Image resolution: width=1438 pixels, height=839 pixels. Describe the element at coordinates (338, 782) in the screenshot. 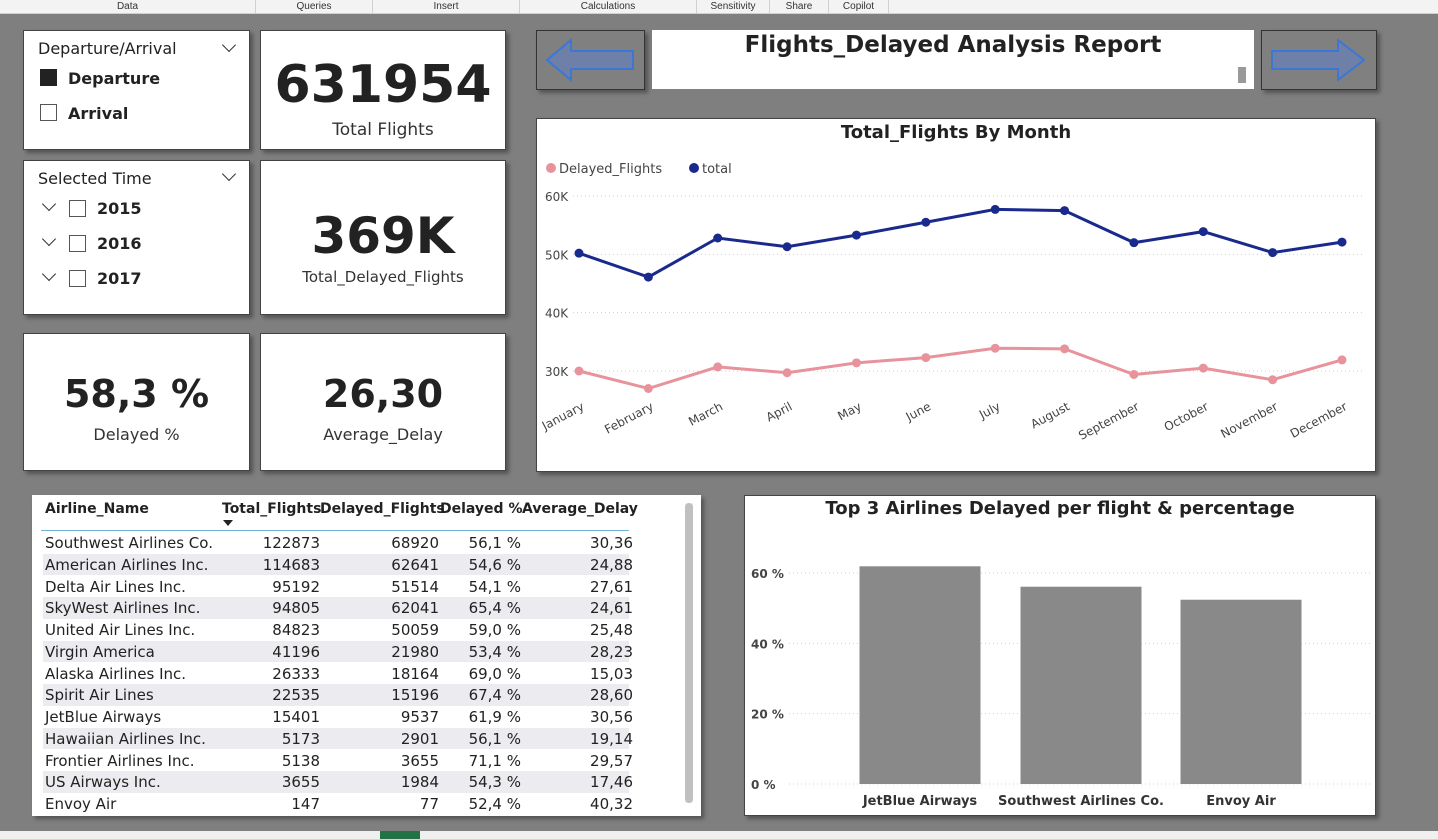

I see `table-row: US Airways Inc. 3655 1984 54,3 % 17,46` at that location.